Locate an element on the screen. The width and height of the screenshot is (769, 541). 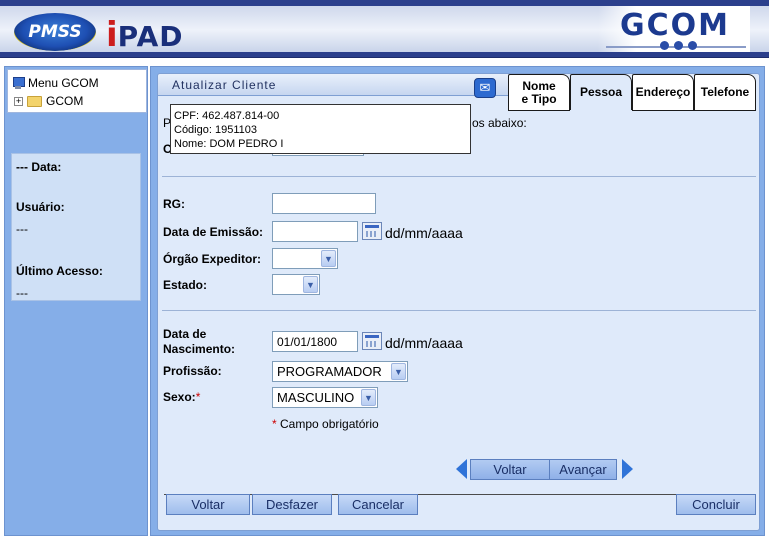
session-info: --- Data: Usuário: --- Último Acesso is located at coordinates (76, 227).